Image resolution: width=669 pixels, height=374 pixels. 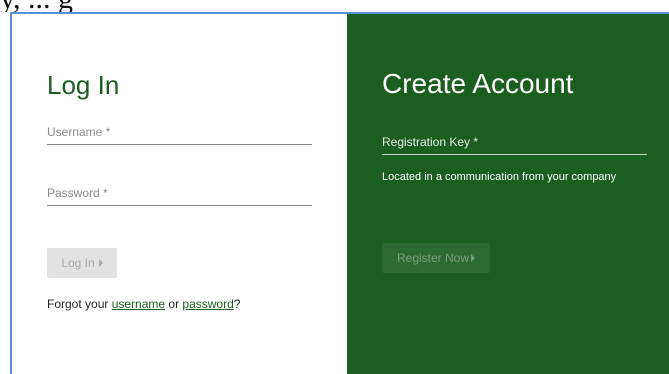 What do you see at coordinates (237, 304) in the screenshot?
I see `forgot-suffix: ?` at bounding box center [237, 304].